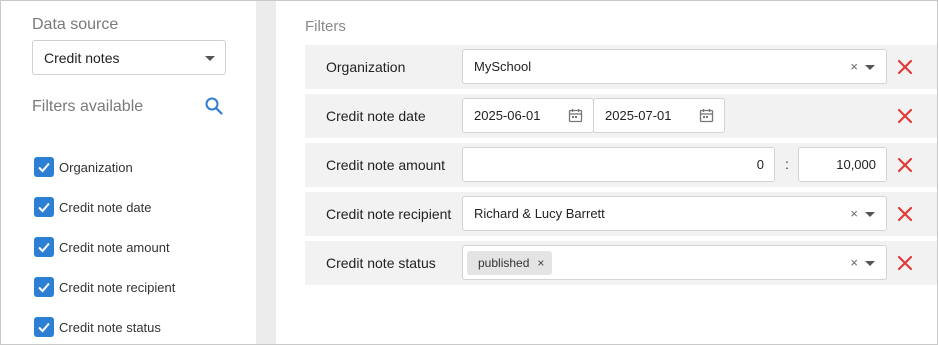  I want to click on tag-remove-icon: ×, so click(540, 263).